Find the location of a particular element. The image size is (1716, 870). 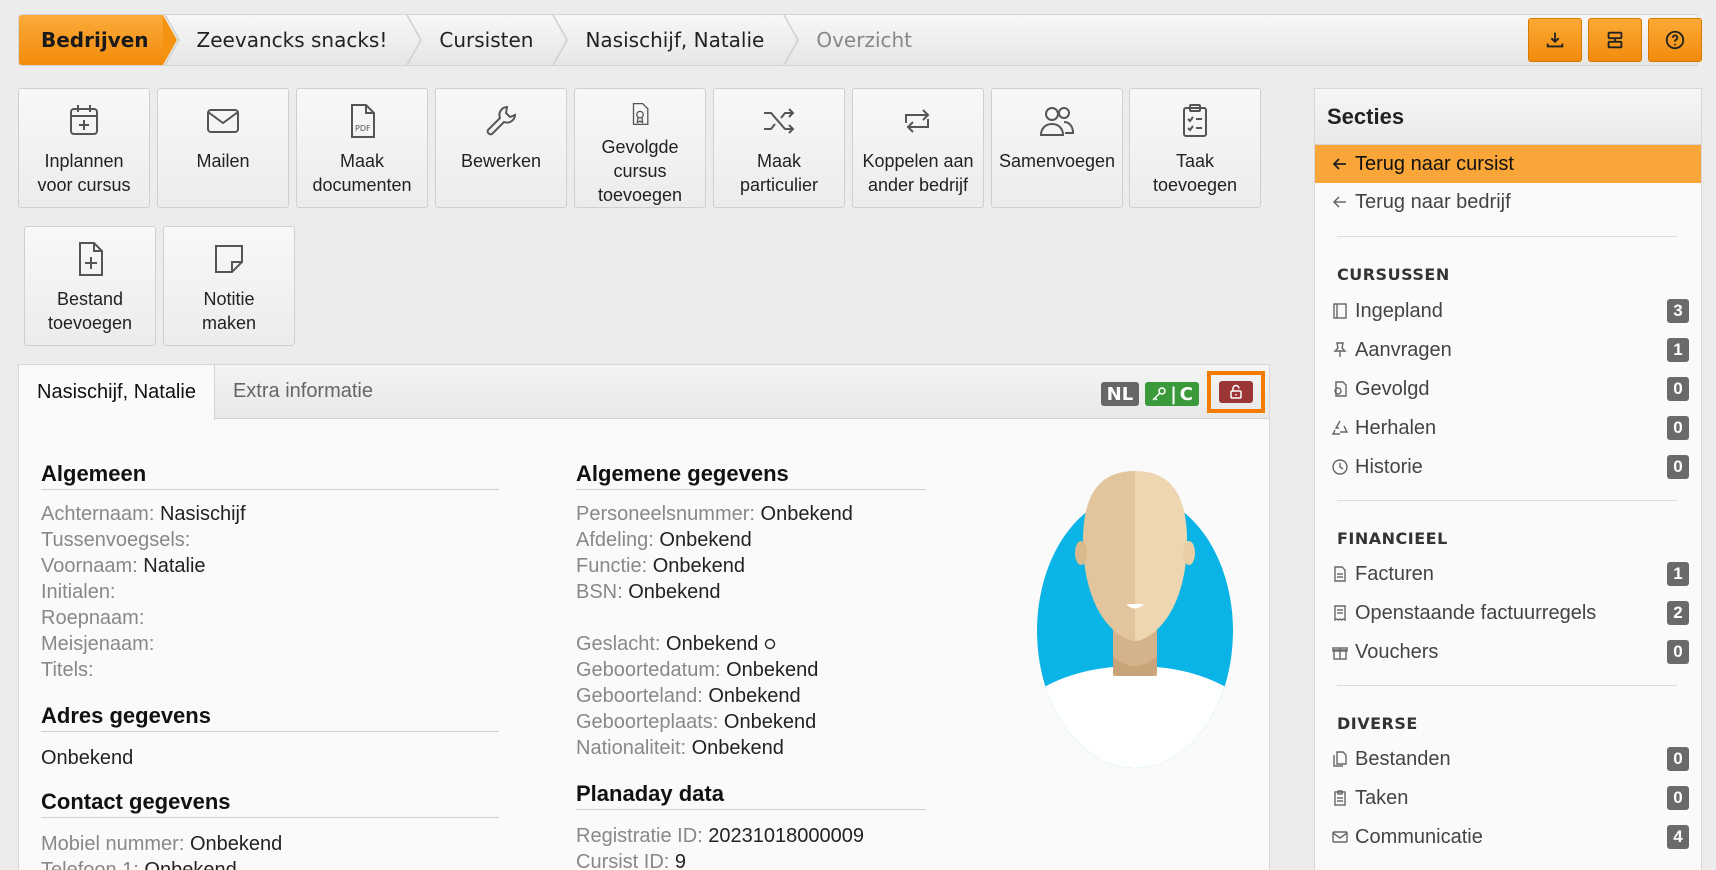

make-documents-button: PDF Maak documenten is located at coordinates (362, 148).